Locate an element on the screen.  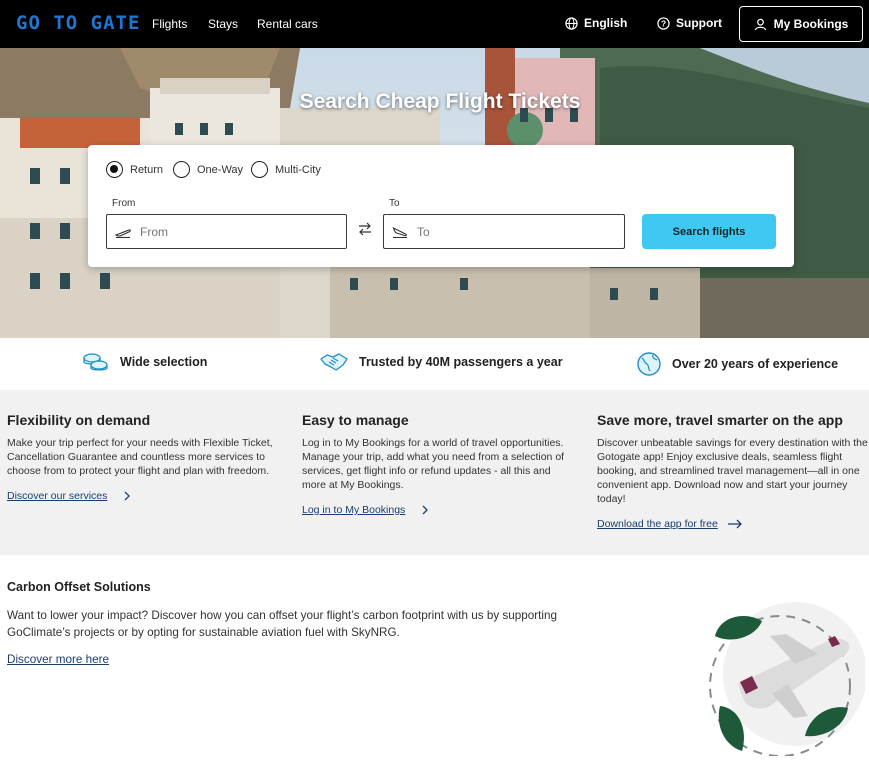
usp-trusted: Trusted by 40M passengers a year is located at coordinates (441, 362).